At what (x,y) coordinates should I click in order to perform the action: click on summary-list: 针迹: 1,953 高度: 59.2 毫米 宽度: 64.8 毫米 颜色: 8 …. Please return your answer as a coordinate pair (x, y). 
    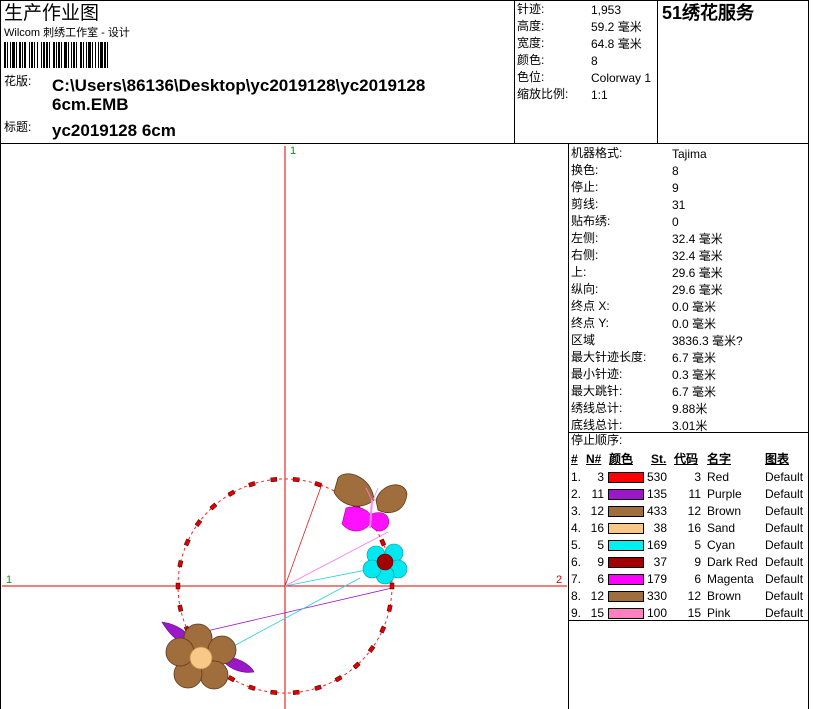
    Looking at the image, I should click on (587, 71).